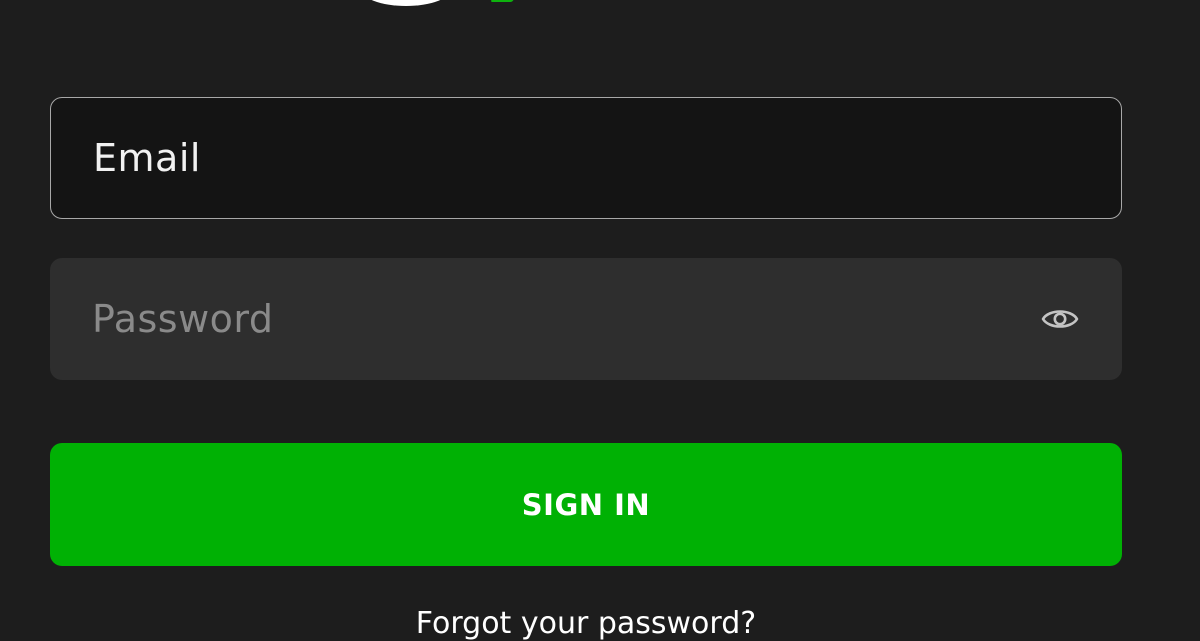 Image resolution: width=1200 pixels, height=641 pixels. Describe the element at coordinates (183, 319) in the screenshot. I see `password-placeholder: Password` at that location.